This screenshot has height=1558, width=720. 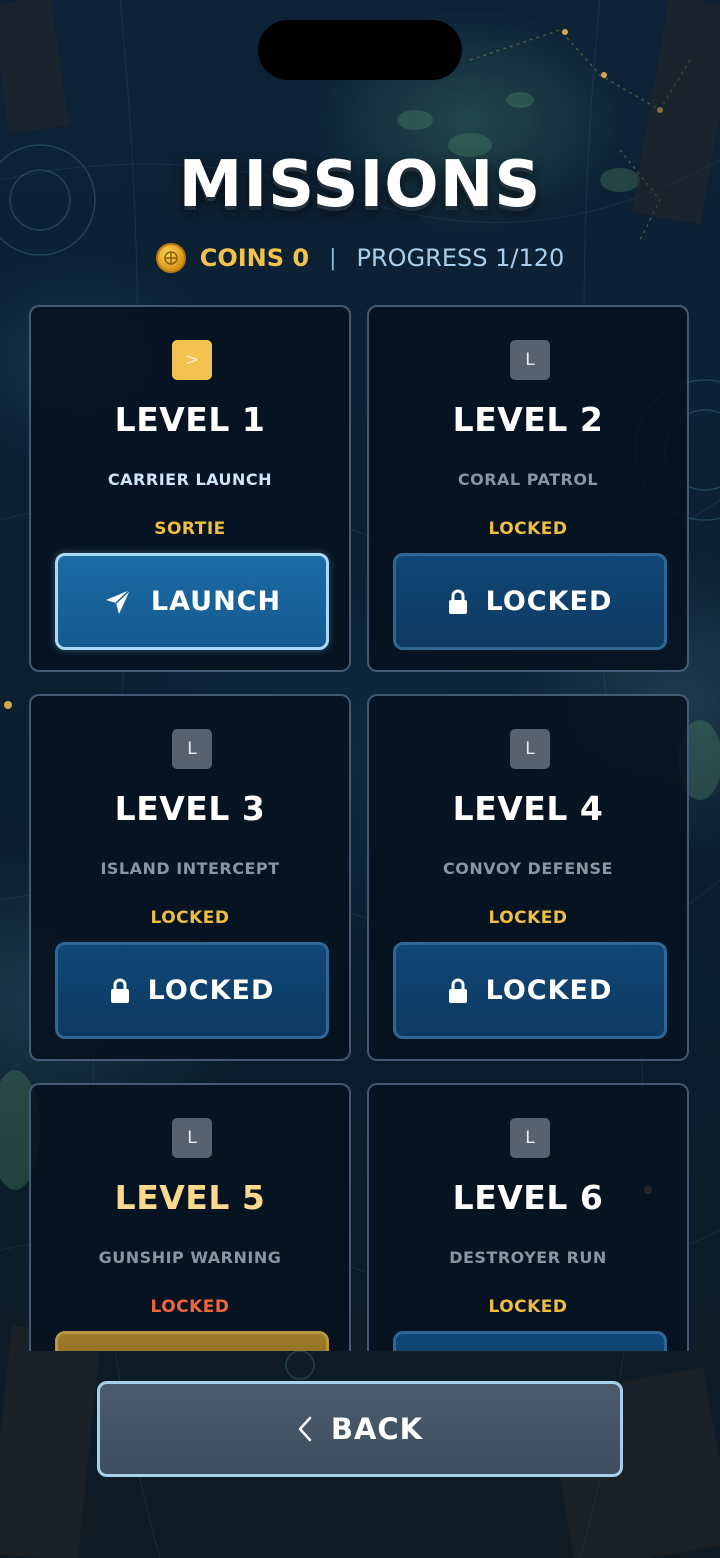 I want to click on chevron-left-icon, so click(x=305, y=1429).